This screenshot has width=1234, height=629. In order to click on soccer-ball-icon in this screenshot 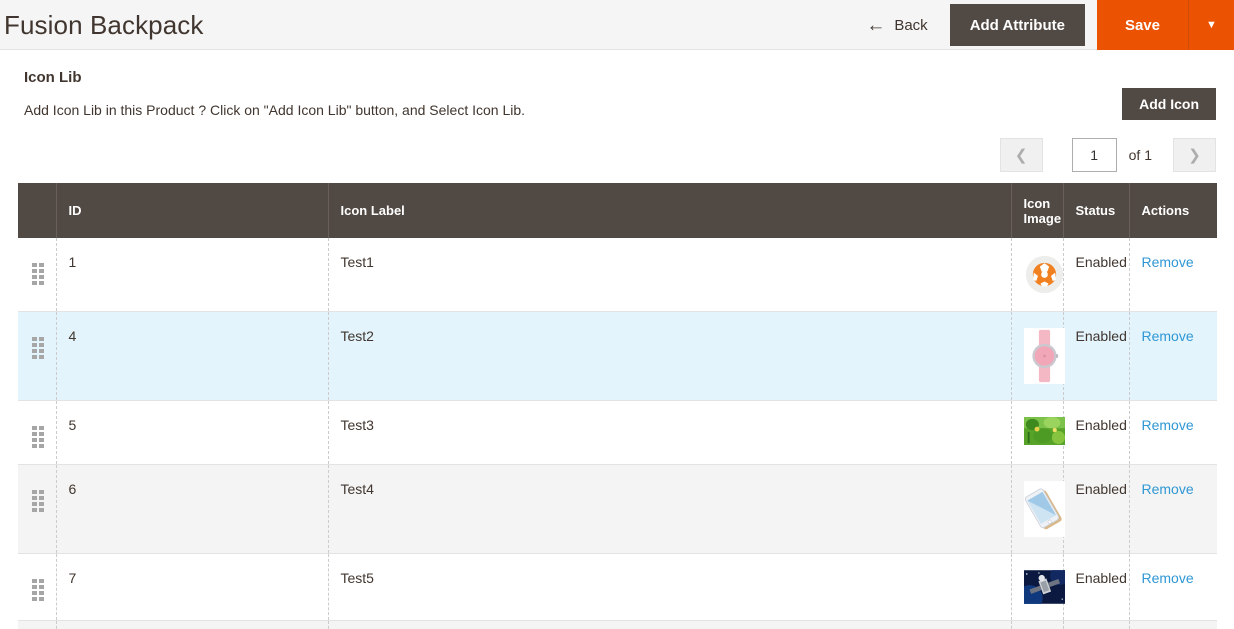, I will do `click(1044, 274)`.